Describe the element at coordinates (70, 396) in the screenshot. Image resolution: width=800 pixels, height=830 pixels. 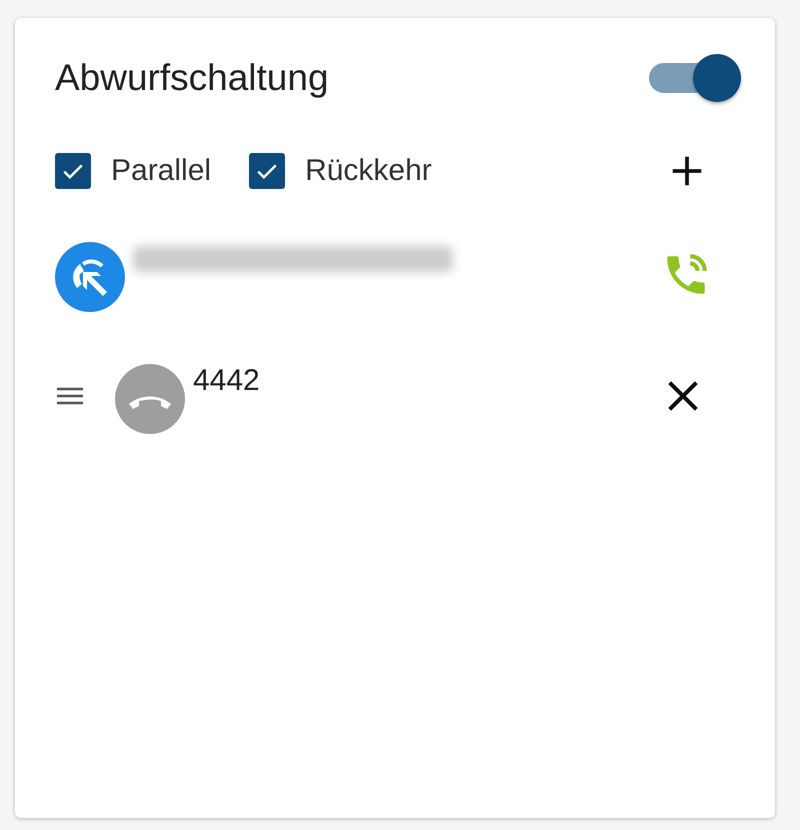
I see `drag-handle-icon` at that location.